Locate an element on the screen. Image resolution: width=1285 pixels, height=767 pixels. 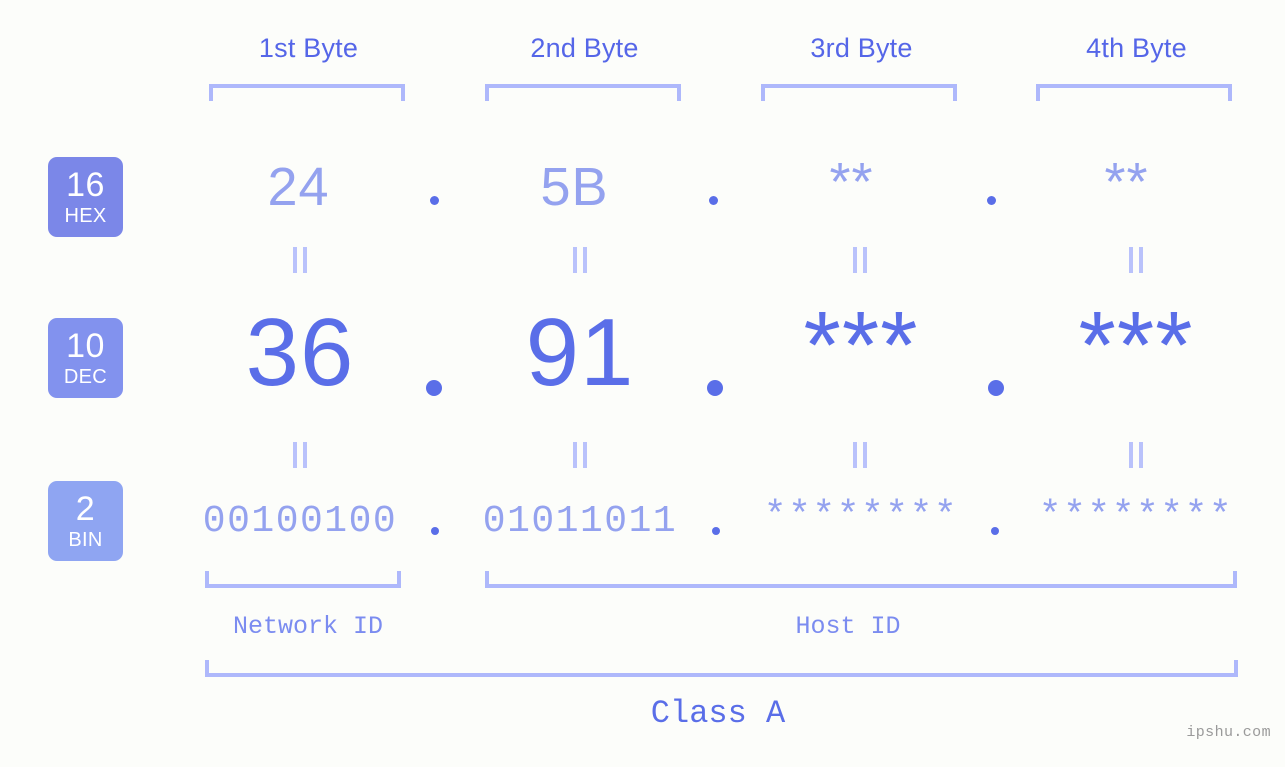
byte-header-4: 4th Byte is located at coordinates (1136, 48).